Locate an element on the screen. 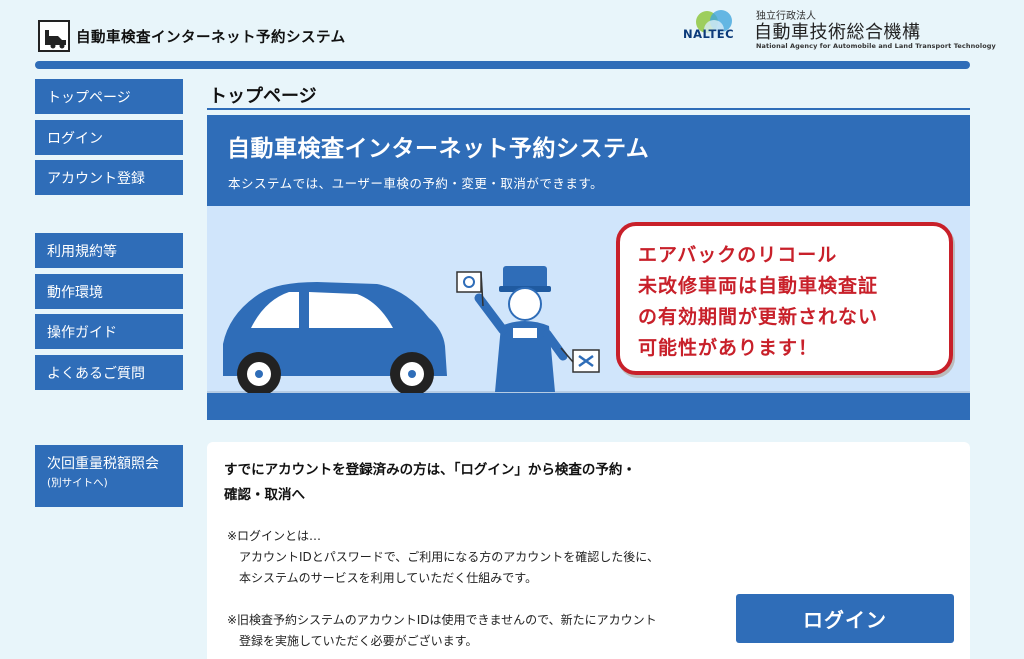 This screenshot has height=659, width=1024. sidebar-item-login: ログイン is located at coordinates (109, 137).